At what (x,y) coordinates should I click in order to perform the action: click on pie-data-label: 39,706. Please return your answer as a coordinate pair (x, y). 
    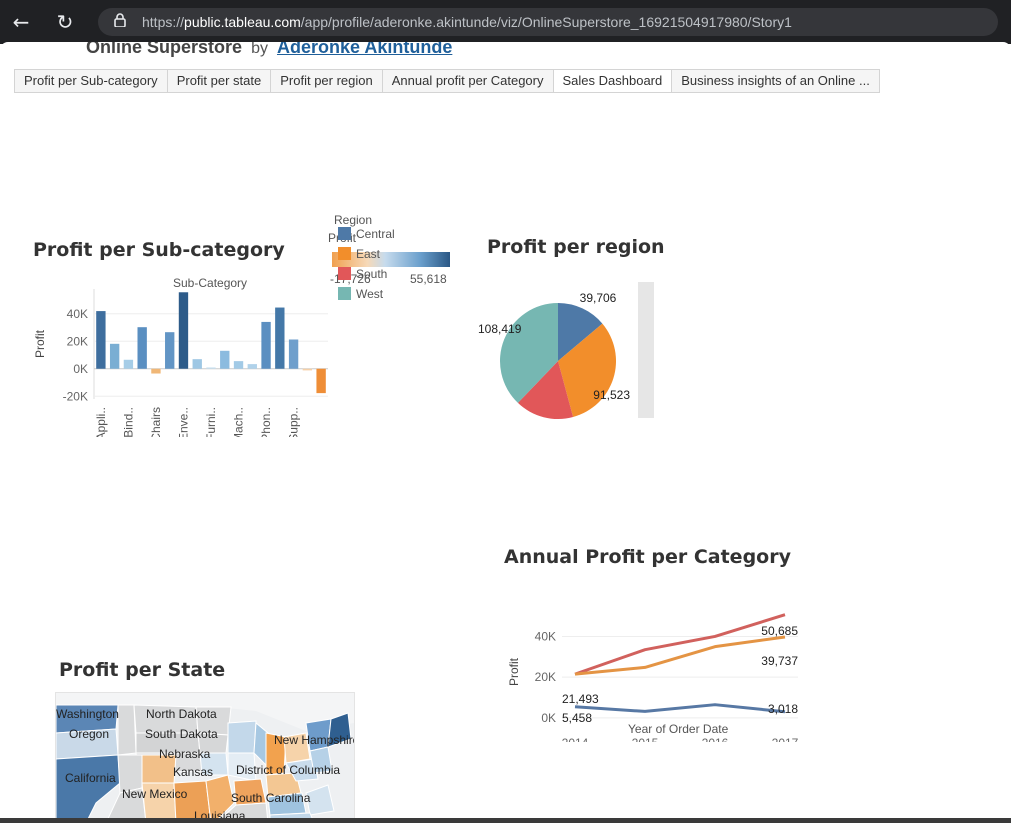
    Looking at the image, I should click on (598, 298).